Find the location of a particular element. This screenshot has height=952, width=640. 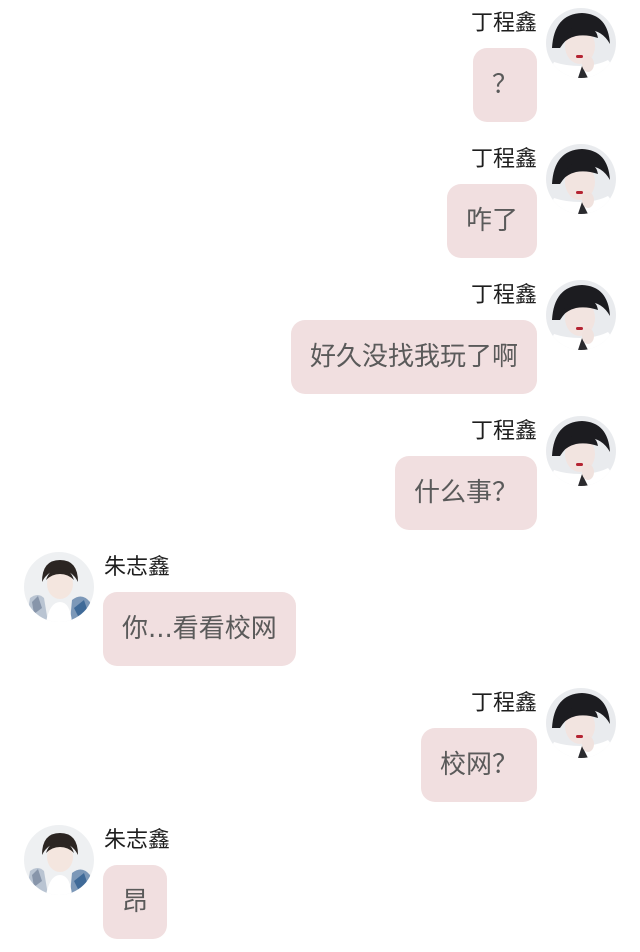

message-bubble: 校网？ is located at coordinates (478, 765).